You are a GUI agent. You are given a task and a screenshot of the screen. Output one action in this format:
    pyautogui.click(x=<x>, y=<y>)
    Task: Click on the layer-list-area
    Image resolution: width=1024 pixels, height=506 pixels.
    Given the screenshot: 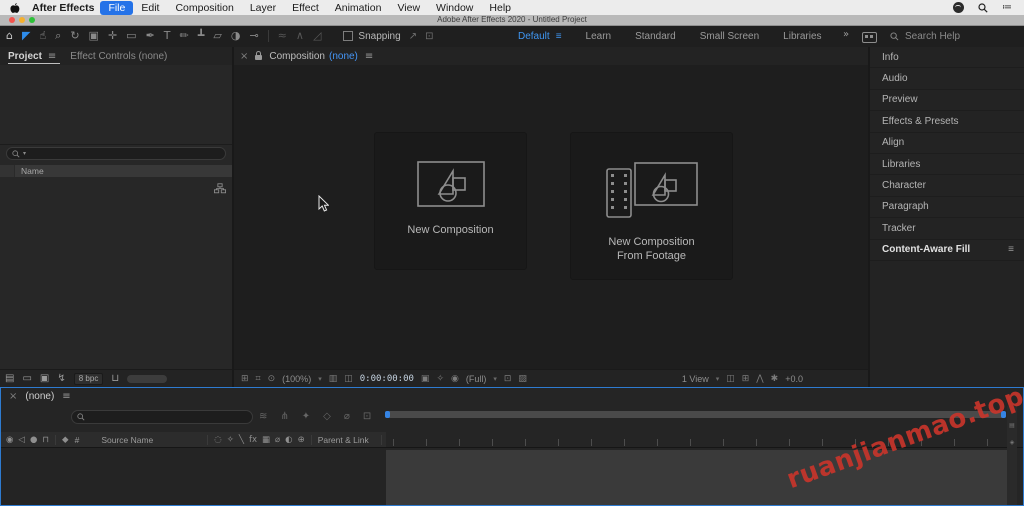 What is the action you would take?
    pyautogui.click(x=193, y=476)
    